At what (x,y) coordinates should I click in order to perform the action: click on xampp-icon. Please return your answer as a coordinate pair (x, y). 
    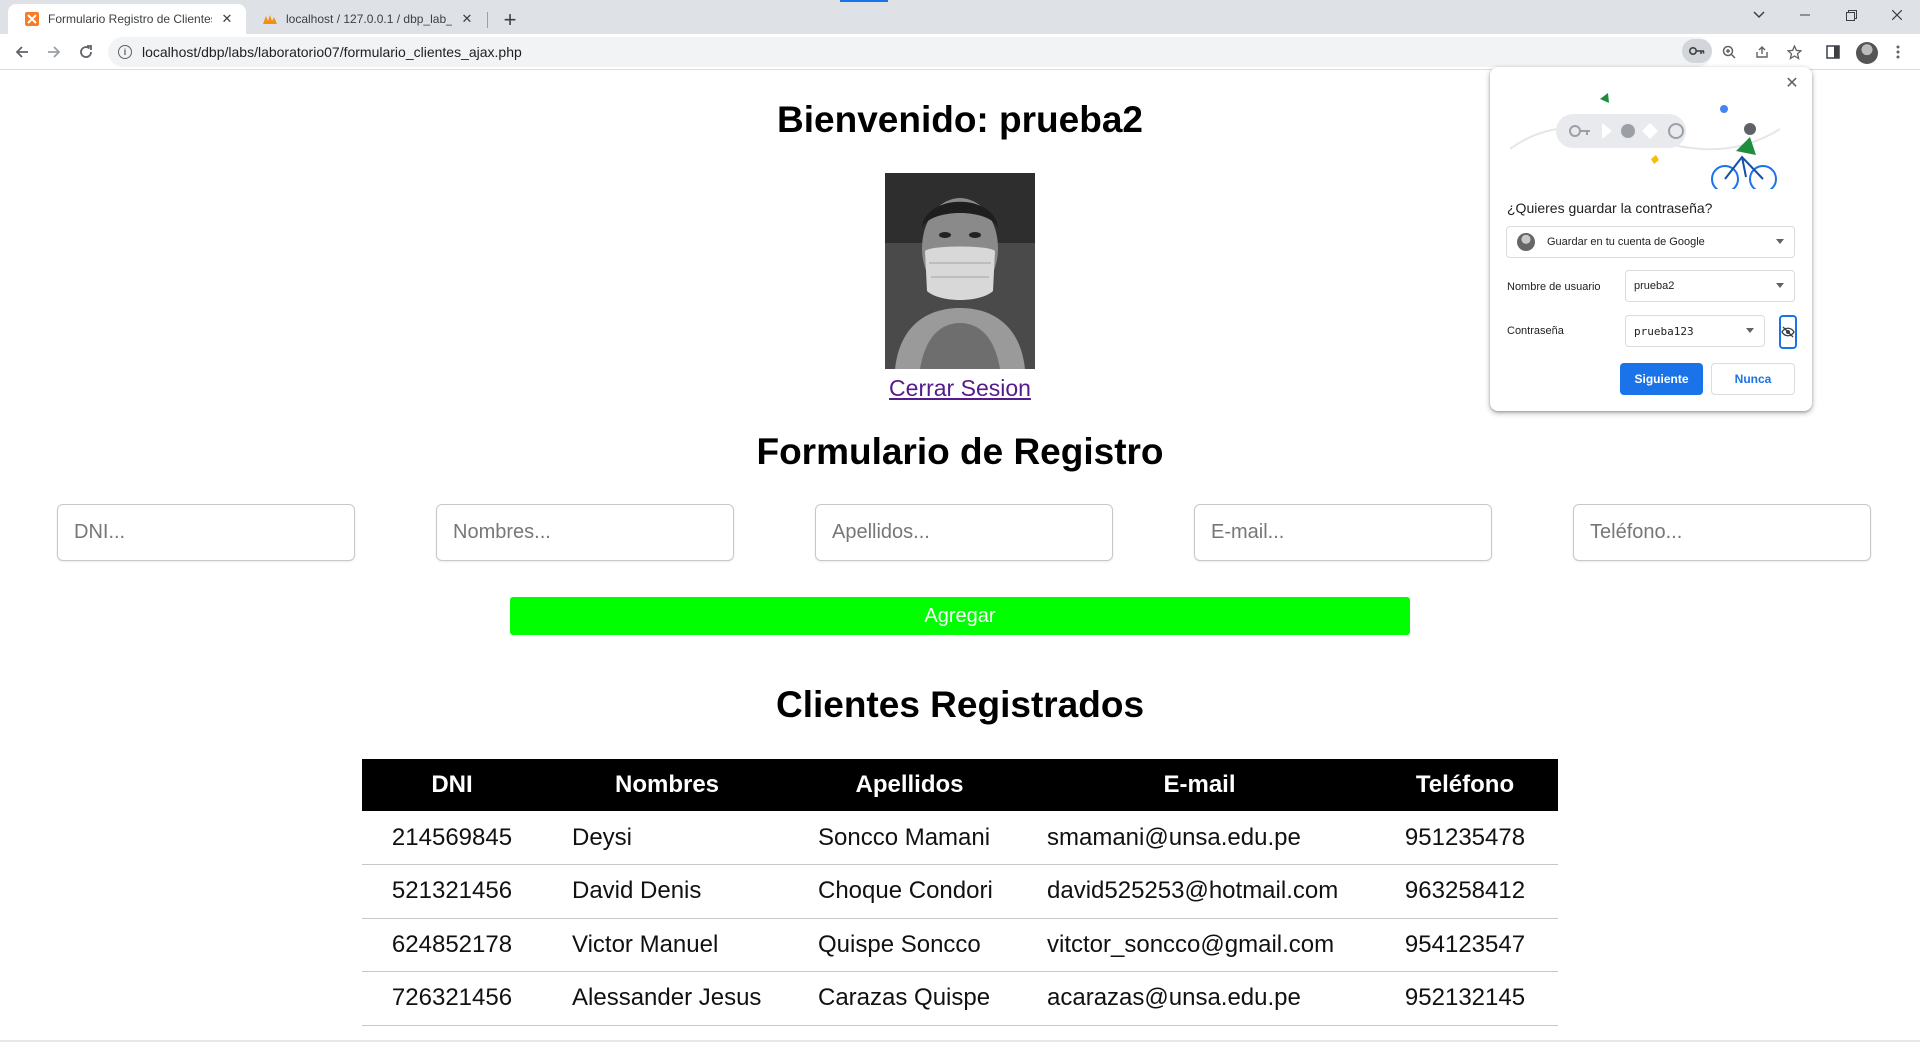
    Looking at the image, I should click on (32, 19).